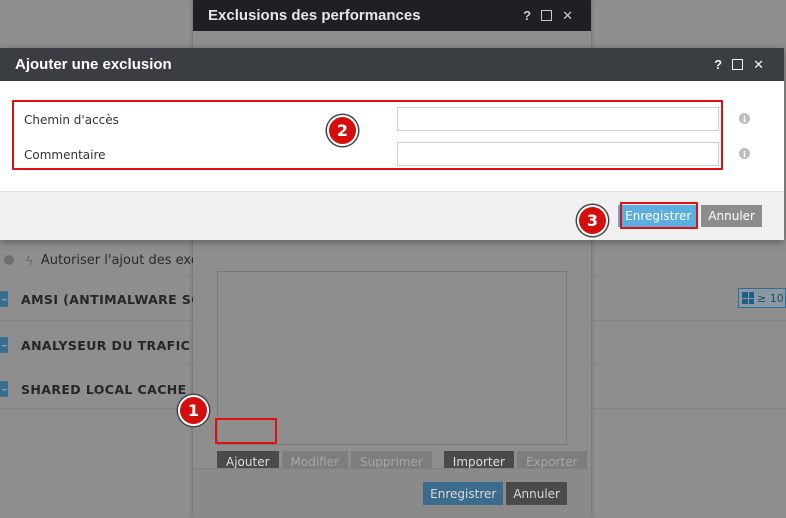 The height and width of the screenshot is (518, 786). Describe the element at coordinates (748, 298) in the screenshot. I see `windows-icon` at that location.